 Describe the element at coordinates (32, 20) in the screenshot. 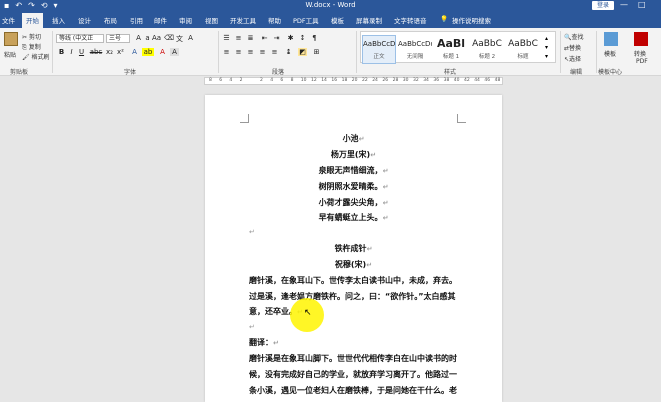

I see `tab-home: 开始` at that location.